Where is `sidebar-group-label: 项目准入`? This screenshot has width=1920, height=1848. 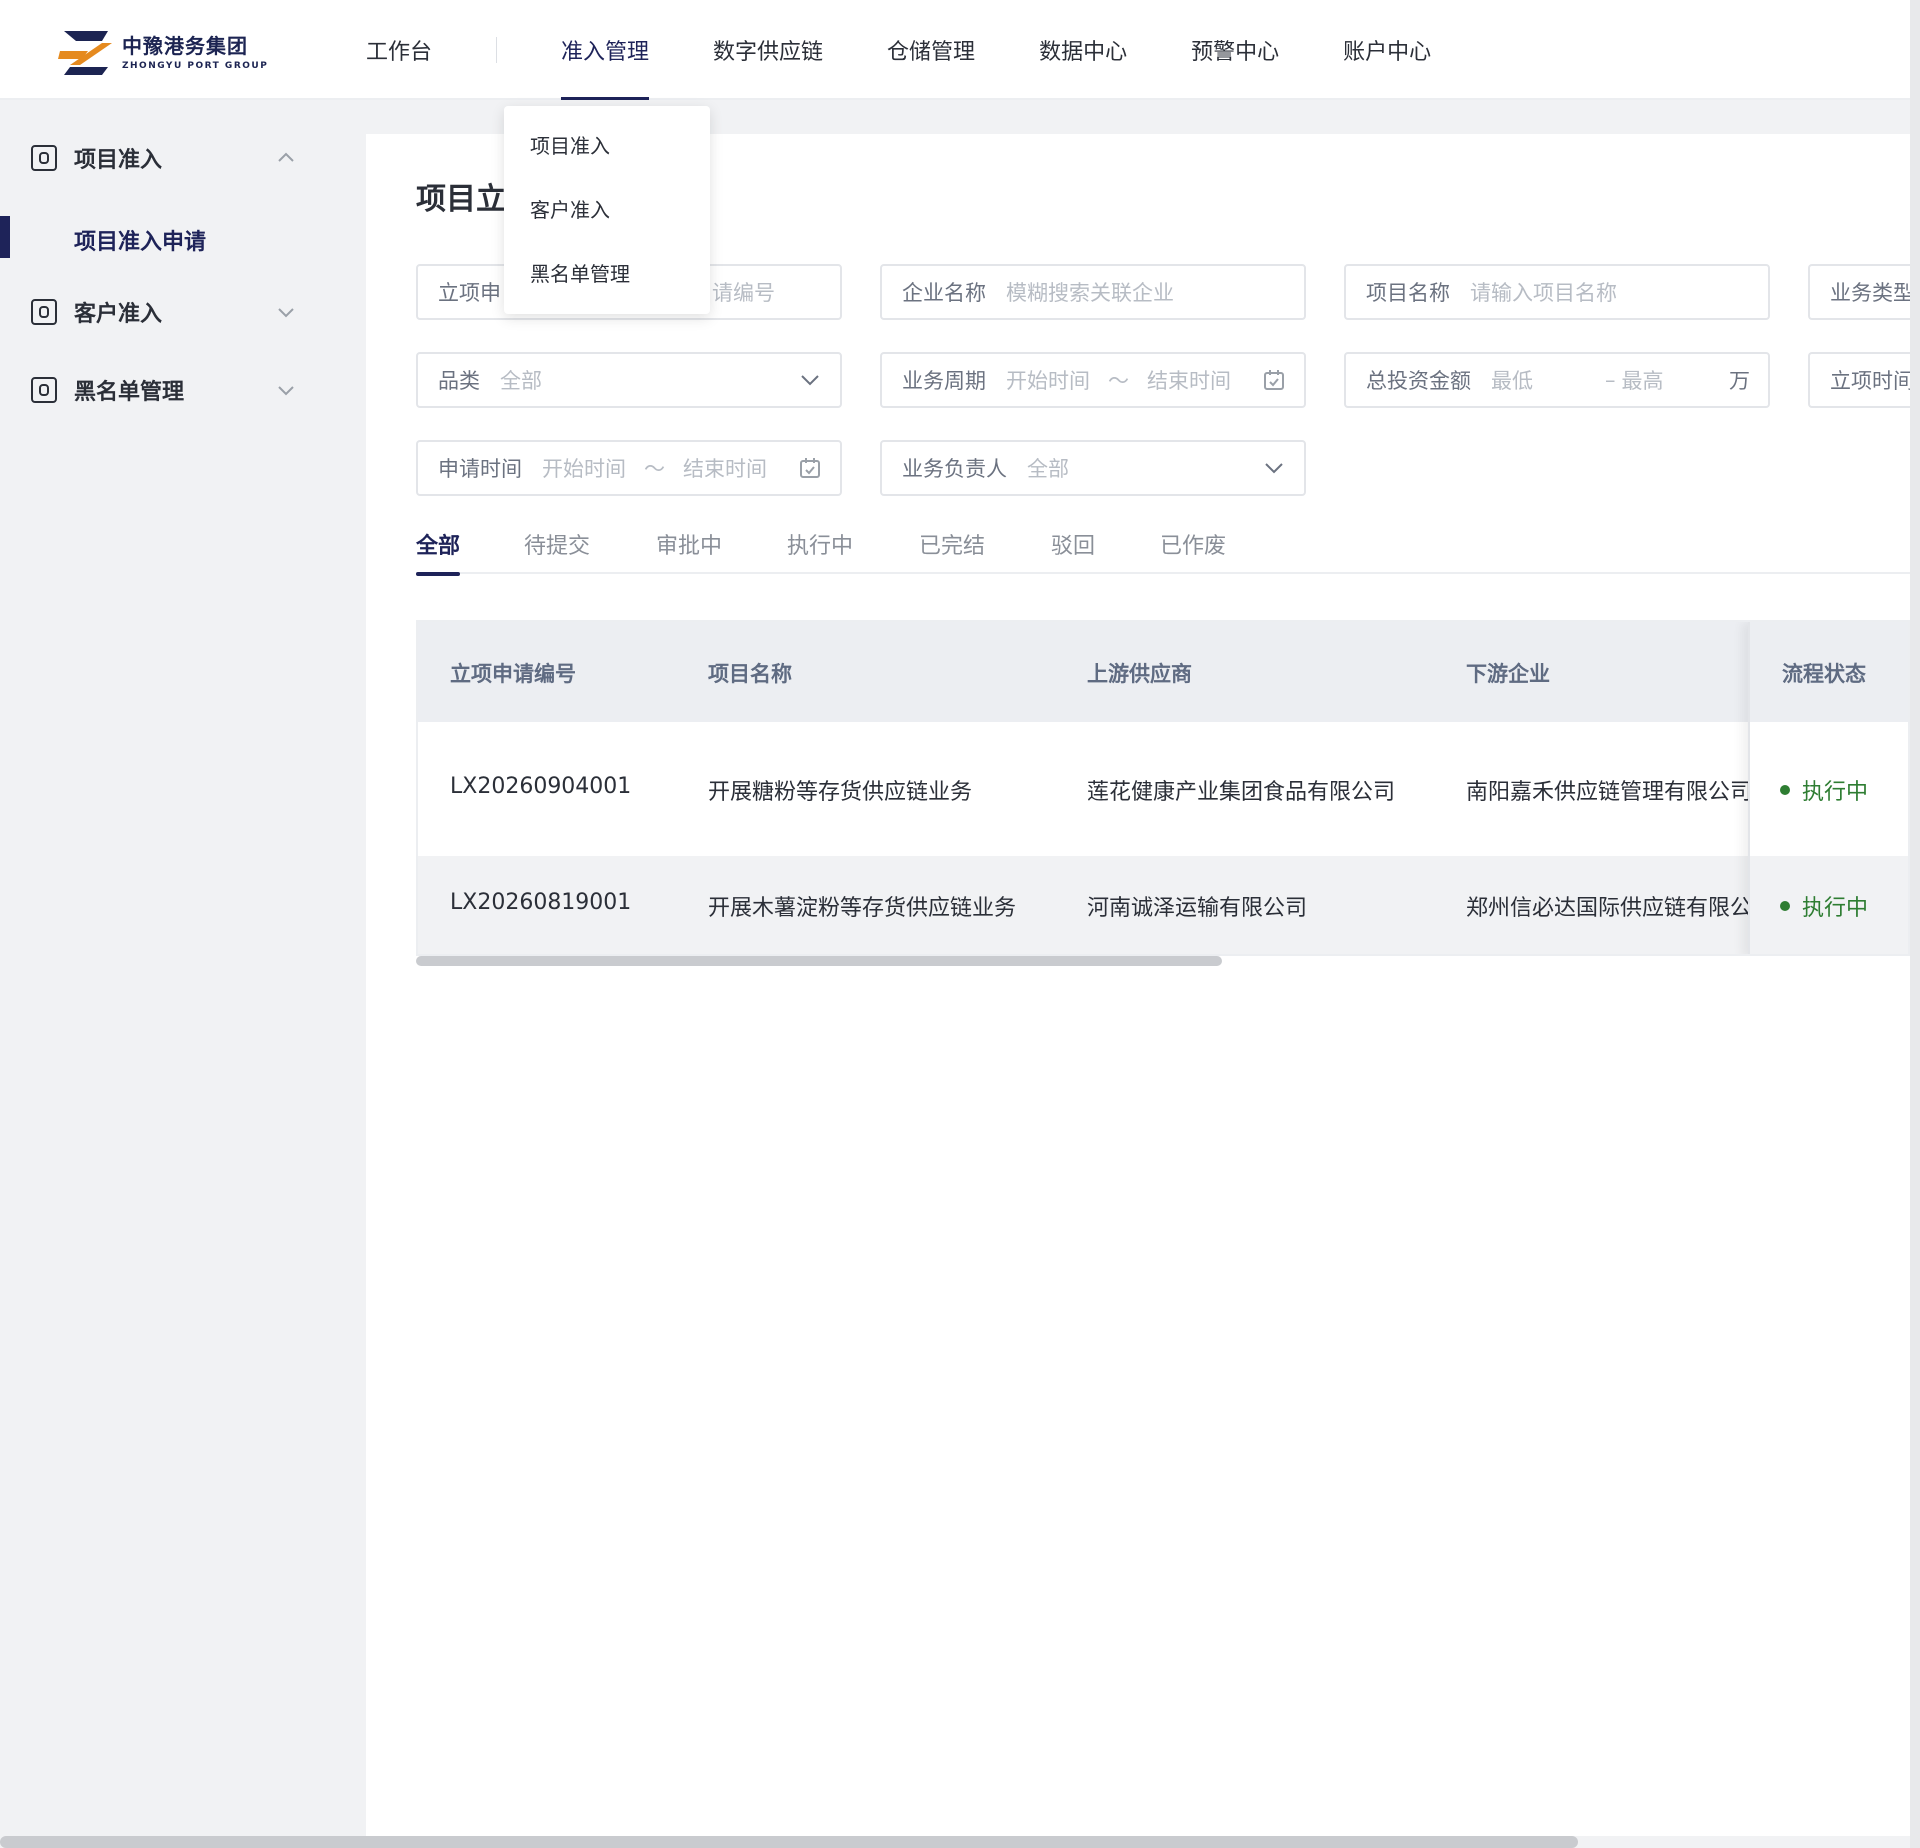
sidebar-group-label: 项目准入 is located at coordinates (118, 160).